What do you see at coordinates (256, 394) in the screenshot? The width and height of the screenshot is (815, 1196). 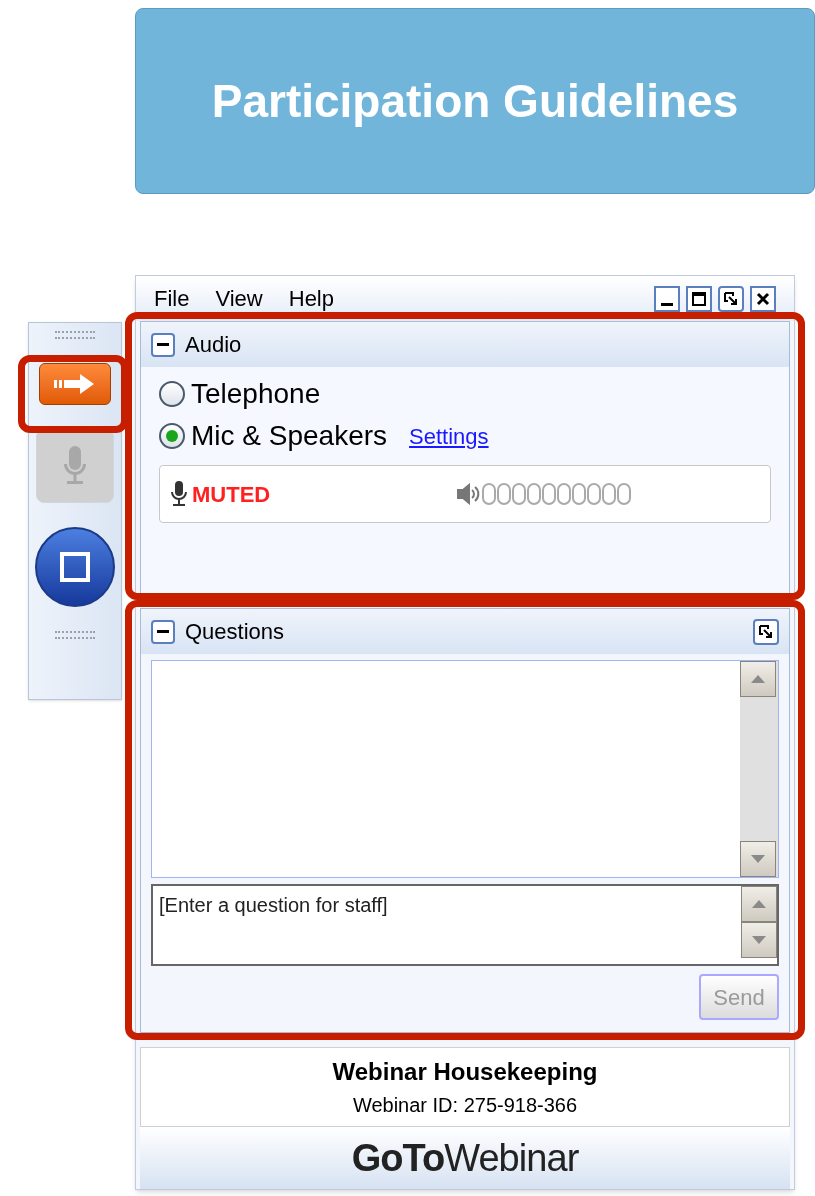 I see `radio-label: Telephone` at bounding box center [256, 394].